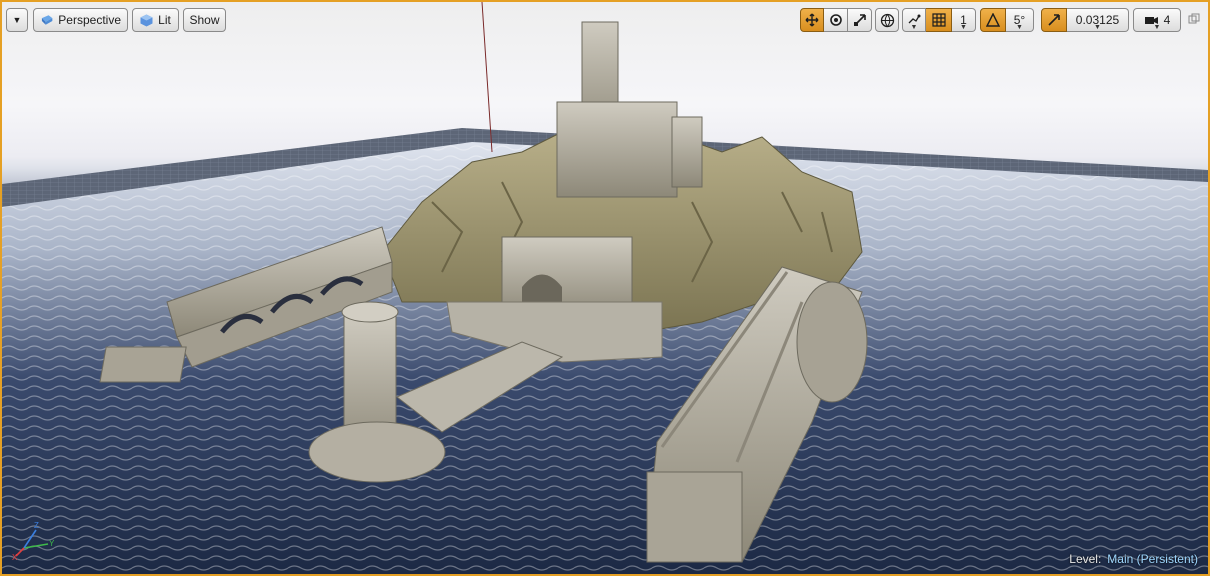 The image size is (1210, 576). I want to click on rotate-icon, so click(835, 20).